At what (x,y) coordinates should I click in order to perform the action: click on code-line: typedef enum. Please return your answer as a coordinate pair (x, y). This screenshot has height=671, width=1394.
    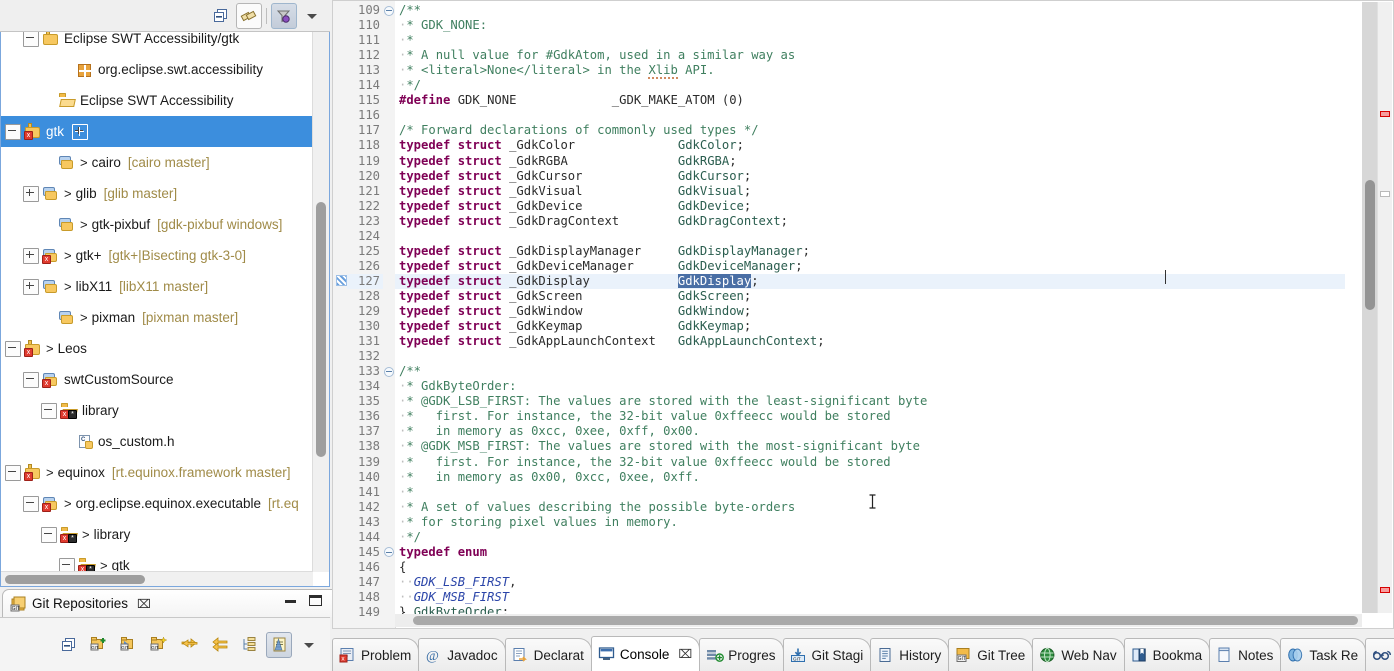
    Looking at the image, I should click on (870, 552).